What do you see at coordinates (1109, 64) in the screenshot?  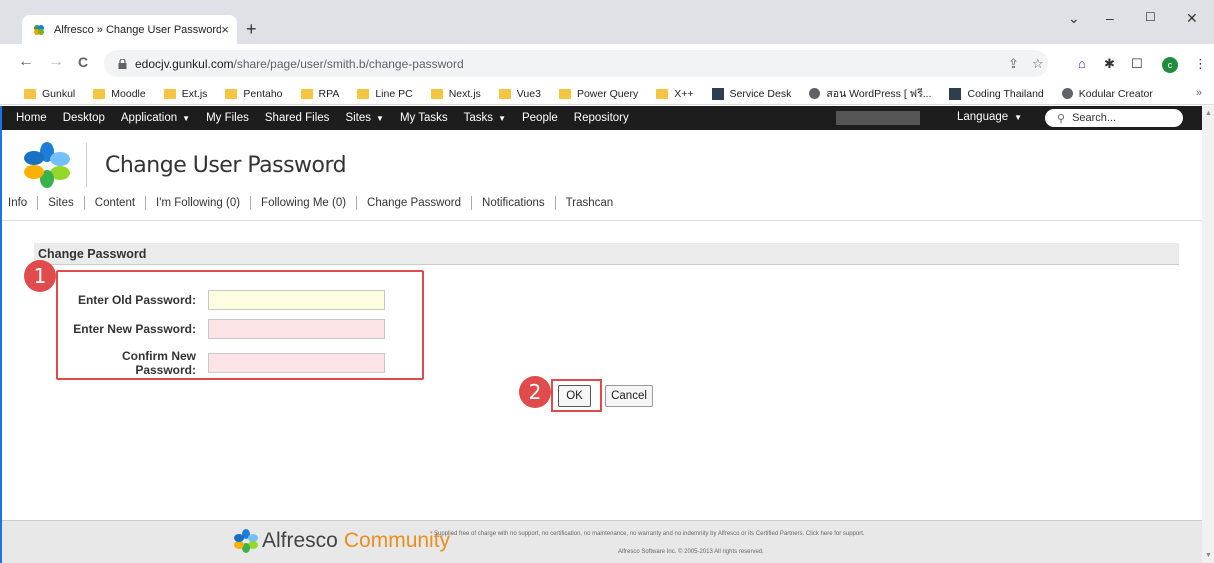 I see `puzzle-extensions-icon: ✱` at bounding box center [1109, 64].